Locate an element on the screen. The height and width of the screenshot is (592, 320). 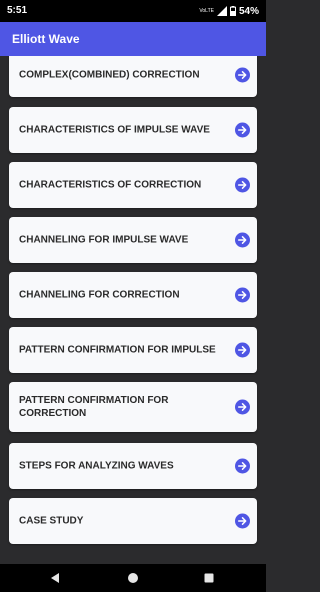
home-icon is located at coordinates (133, 578).